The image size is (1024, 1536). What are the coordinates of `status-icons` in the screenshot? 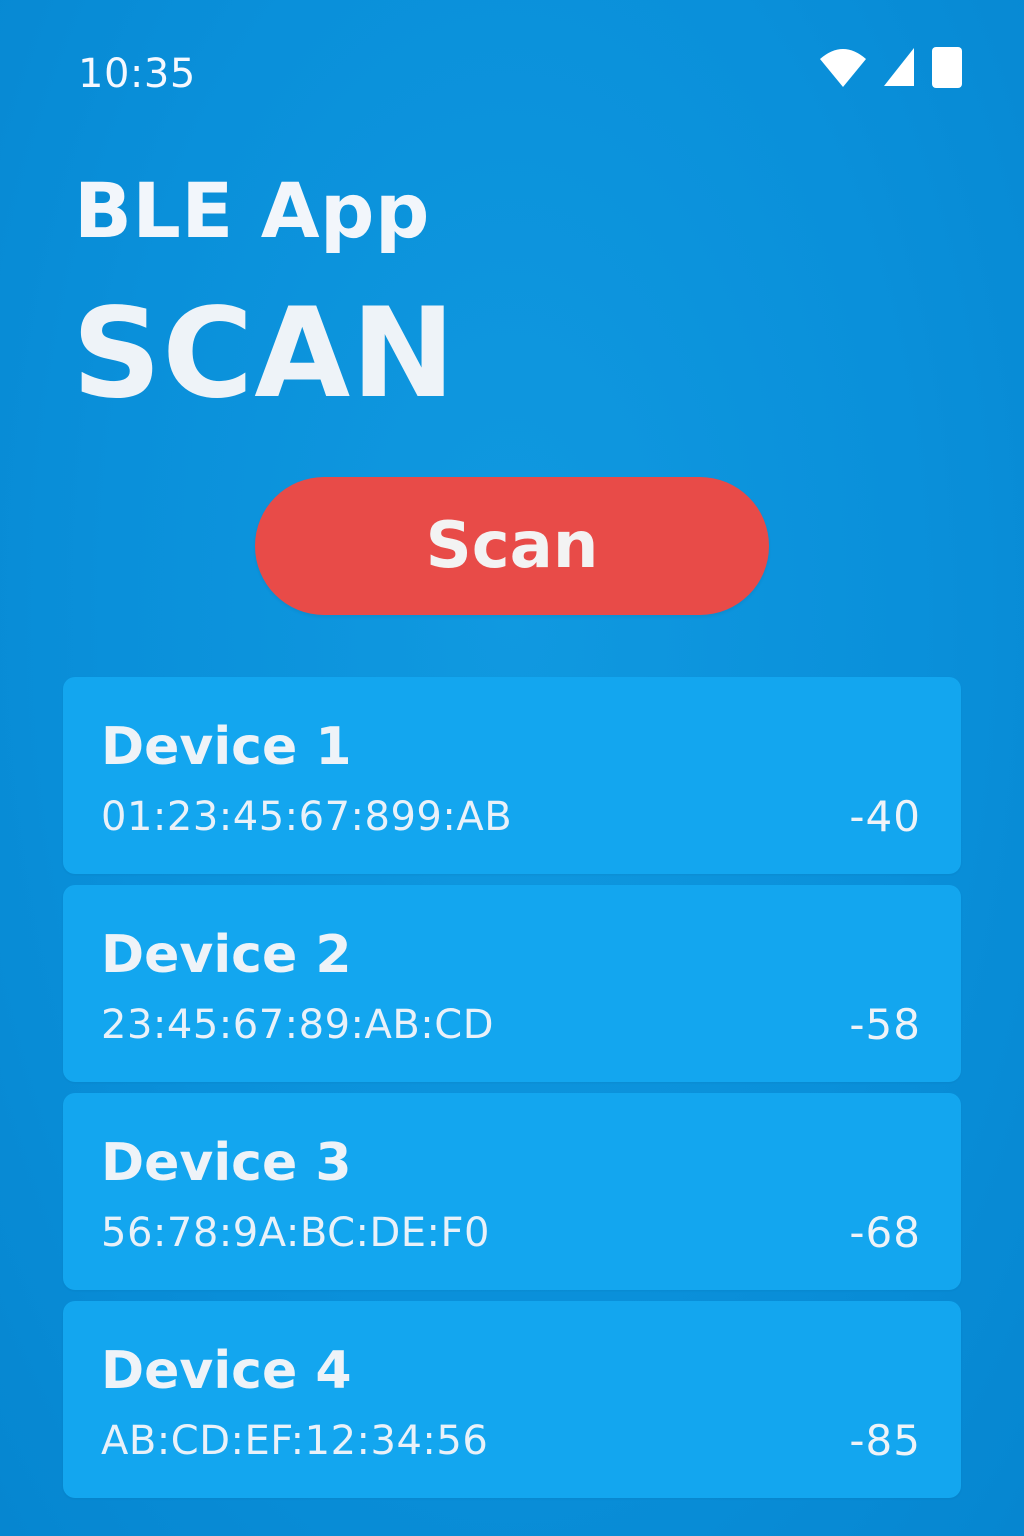 It's located at (891, 67).